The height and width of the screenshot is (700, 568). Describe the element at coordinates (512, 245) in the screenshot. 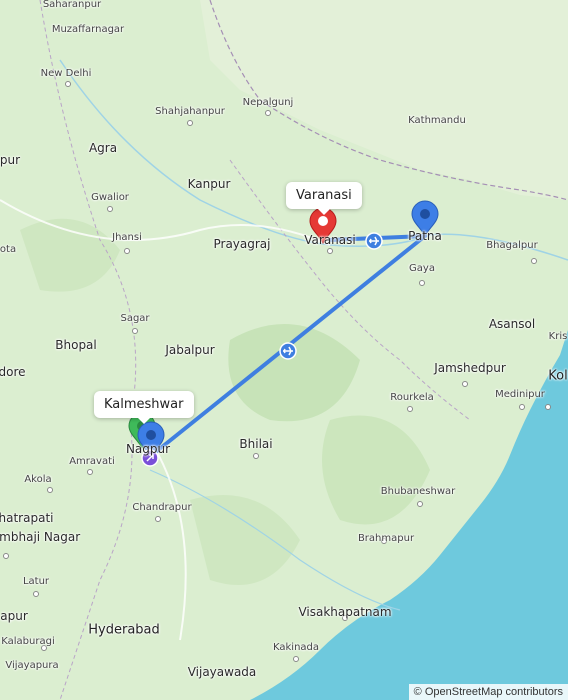

I see `place-label: Bhagalpur` at that location.